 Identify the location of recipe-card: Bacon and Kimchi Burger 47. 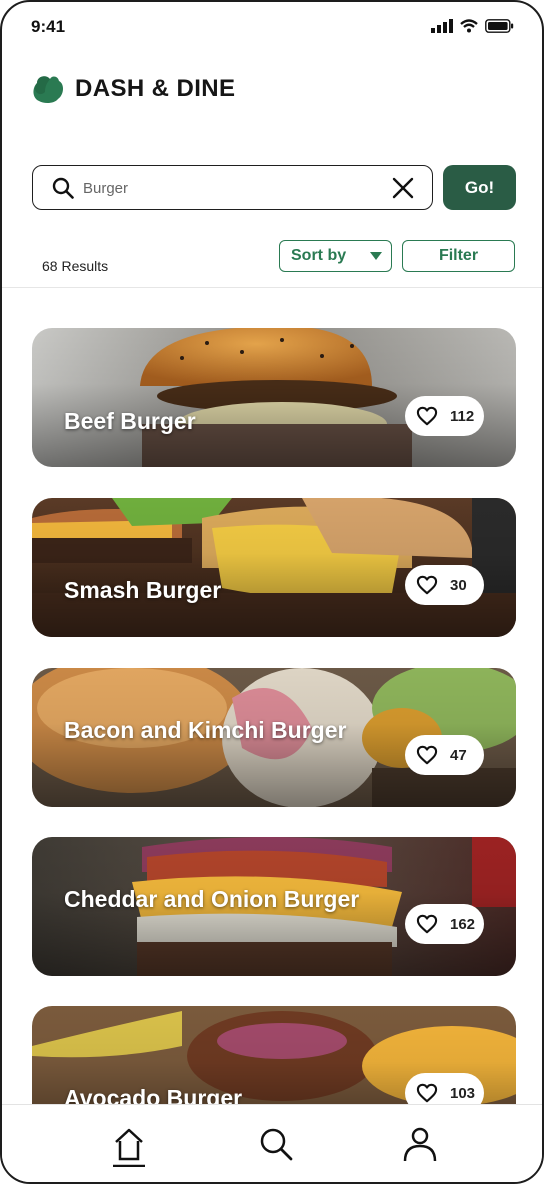
(274, 737).